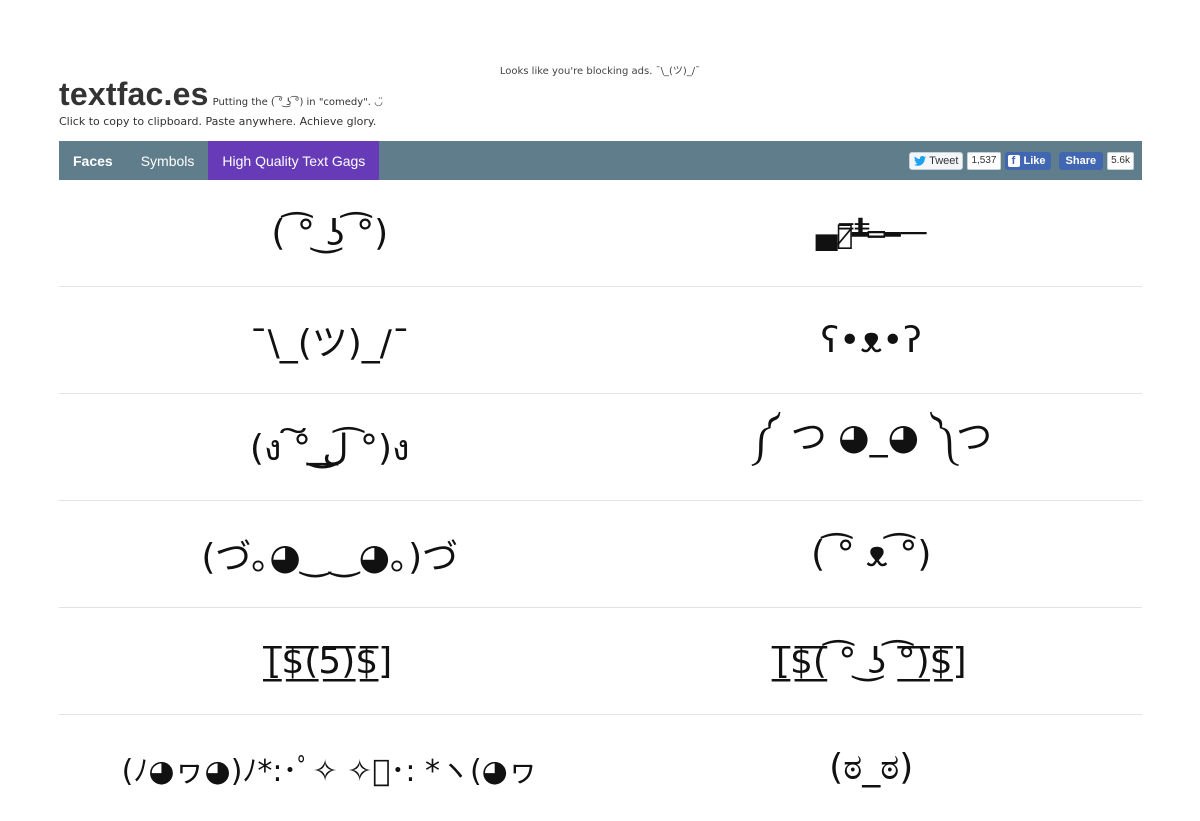 Image resolution: width=1200 pixels, height=821 pixels. I want to click on like-label: Like, so click(1034, 160).